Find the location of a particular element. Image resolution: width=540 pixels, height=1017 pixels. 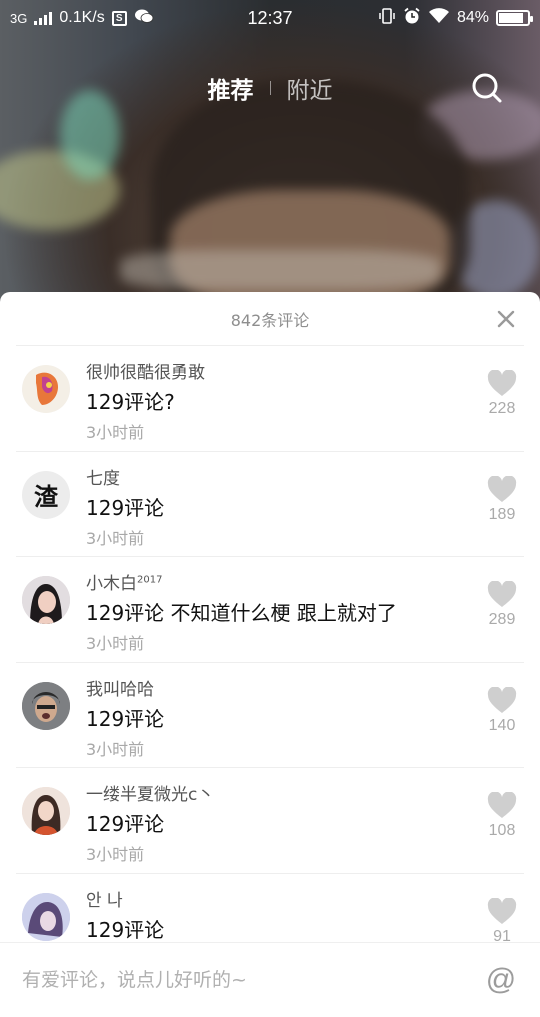

comment-username: 七度 is located at coordinates (103, 476).